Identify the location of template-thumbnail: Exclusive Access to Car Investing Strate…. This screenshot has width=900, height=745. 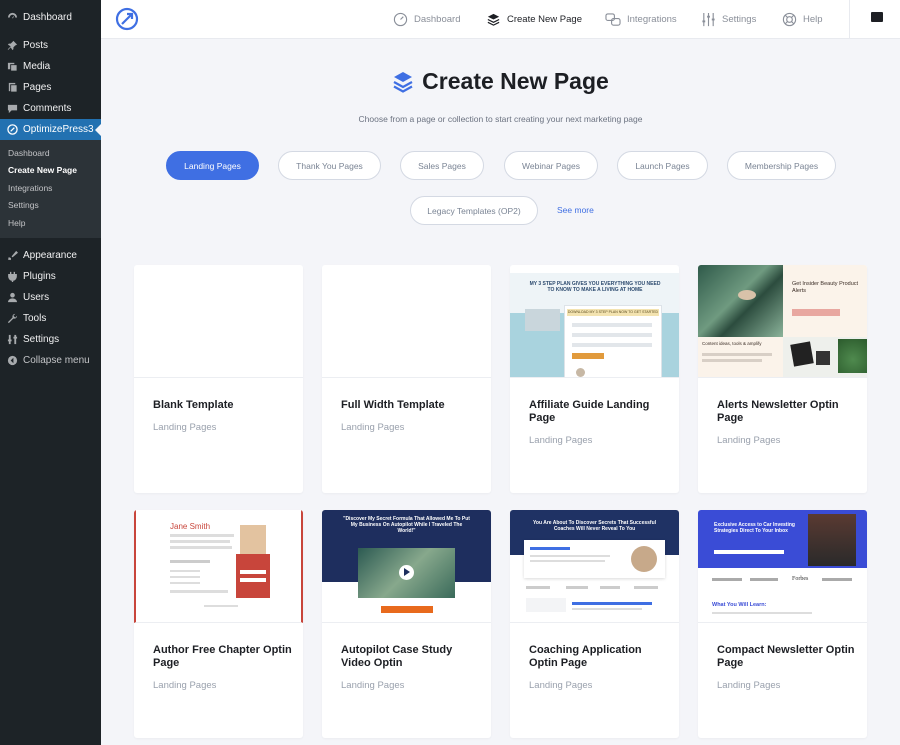
(782, 566).